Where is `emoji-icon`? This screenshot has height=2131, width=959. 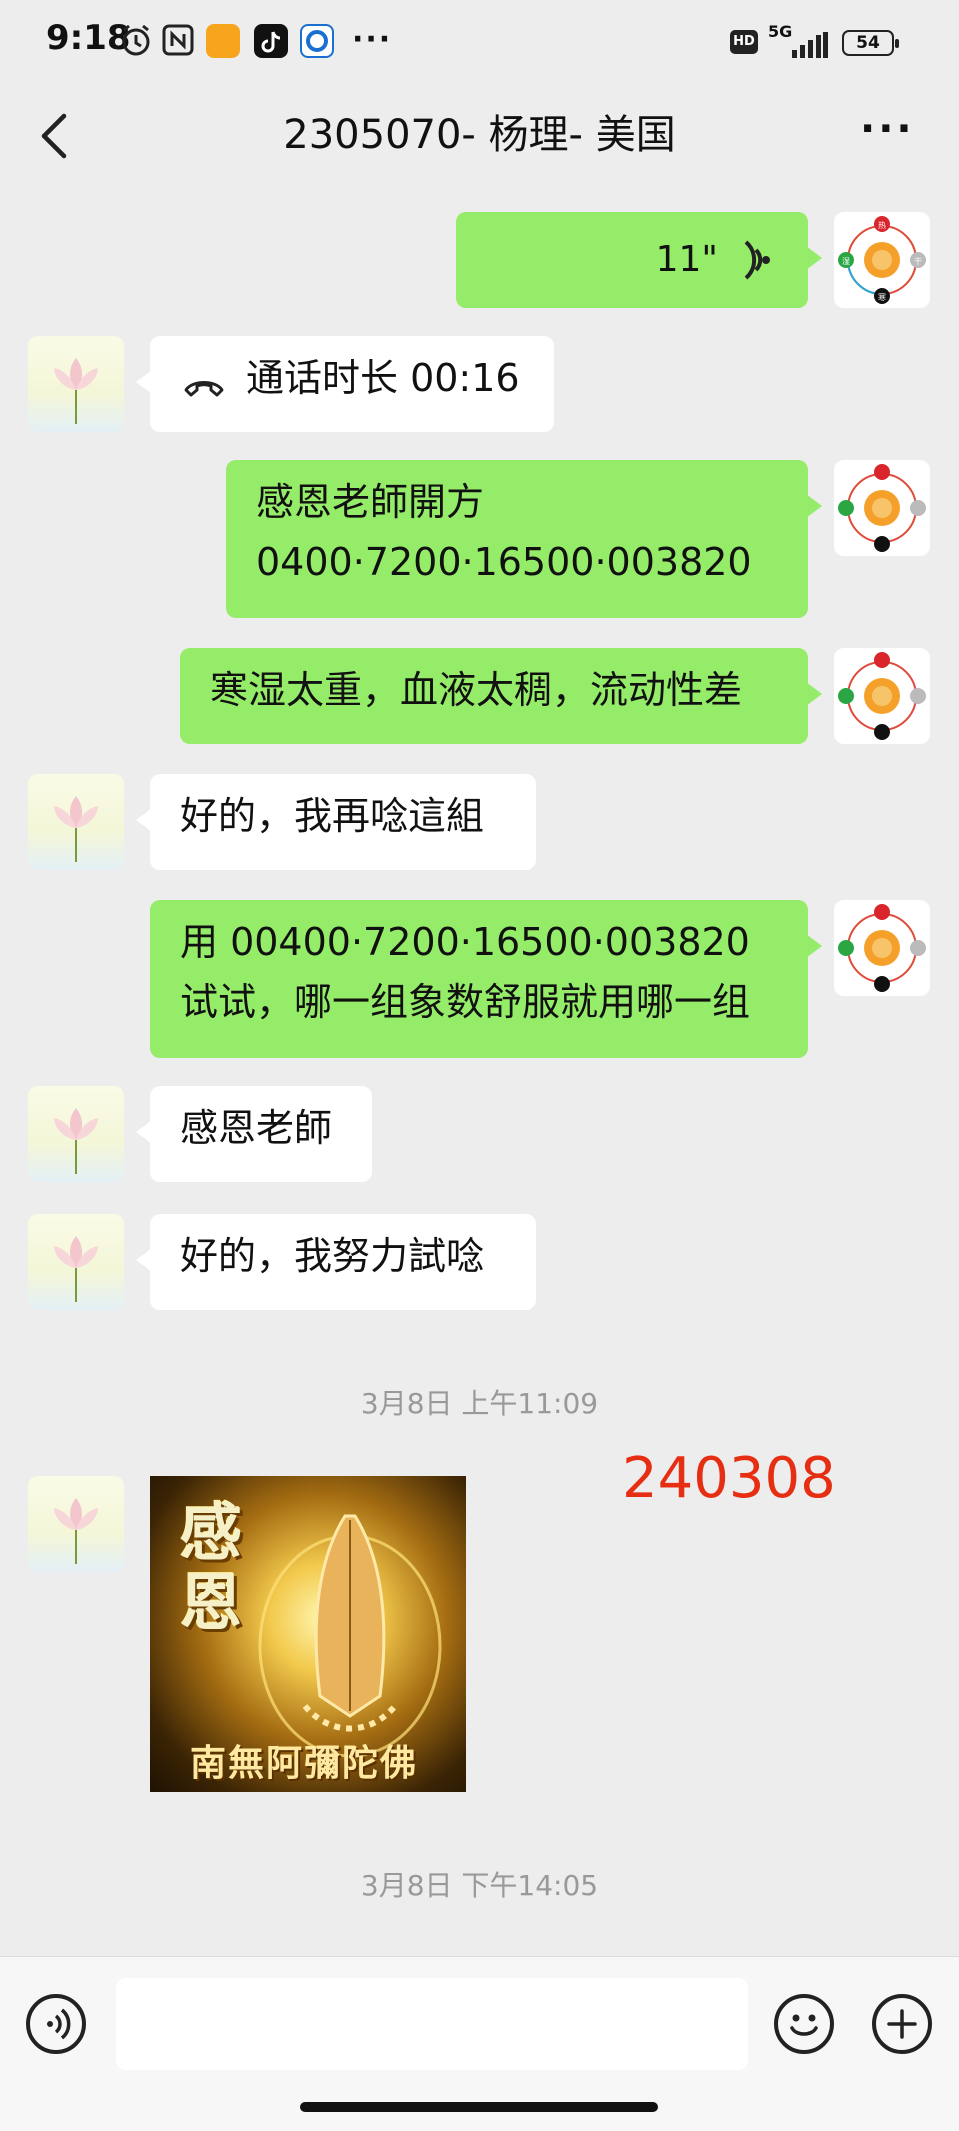
emoji-icon is located at coordinates (804, 2024).